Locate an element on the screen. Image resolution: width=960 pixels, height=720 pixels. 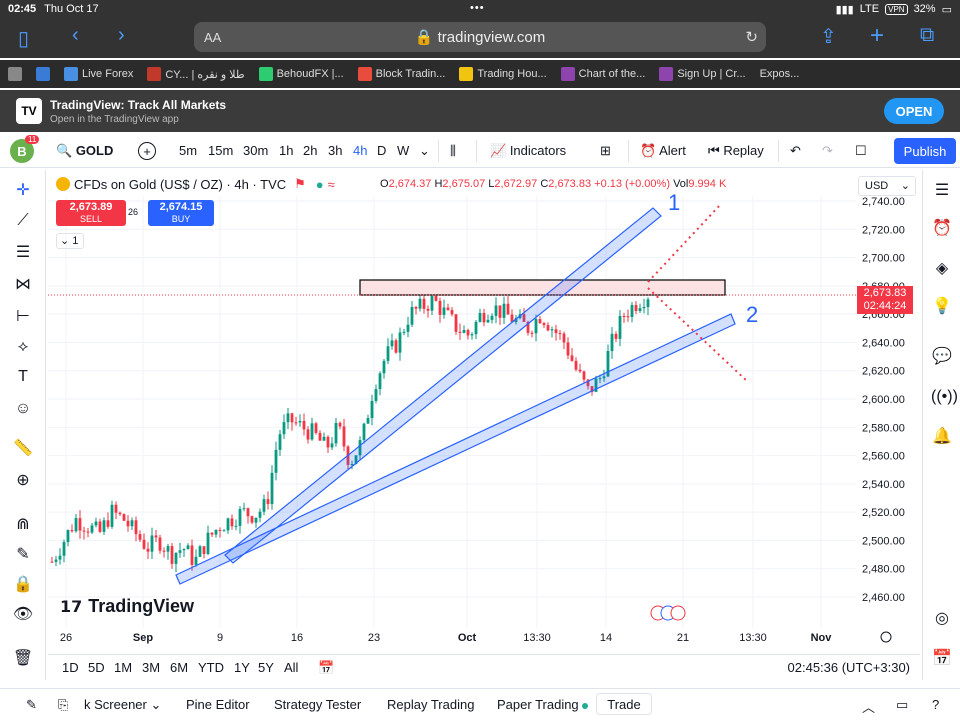
bookmark-live-forex: Live Forex is located at coordinates (98, 74).